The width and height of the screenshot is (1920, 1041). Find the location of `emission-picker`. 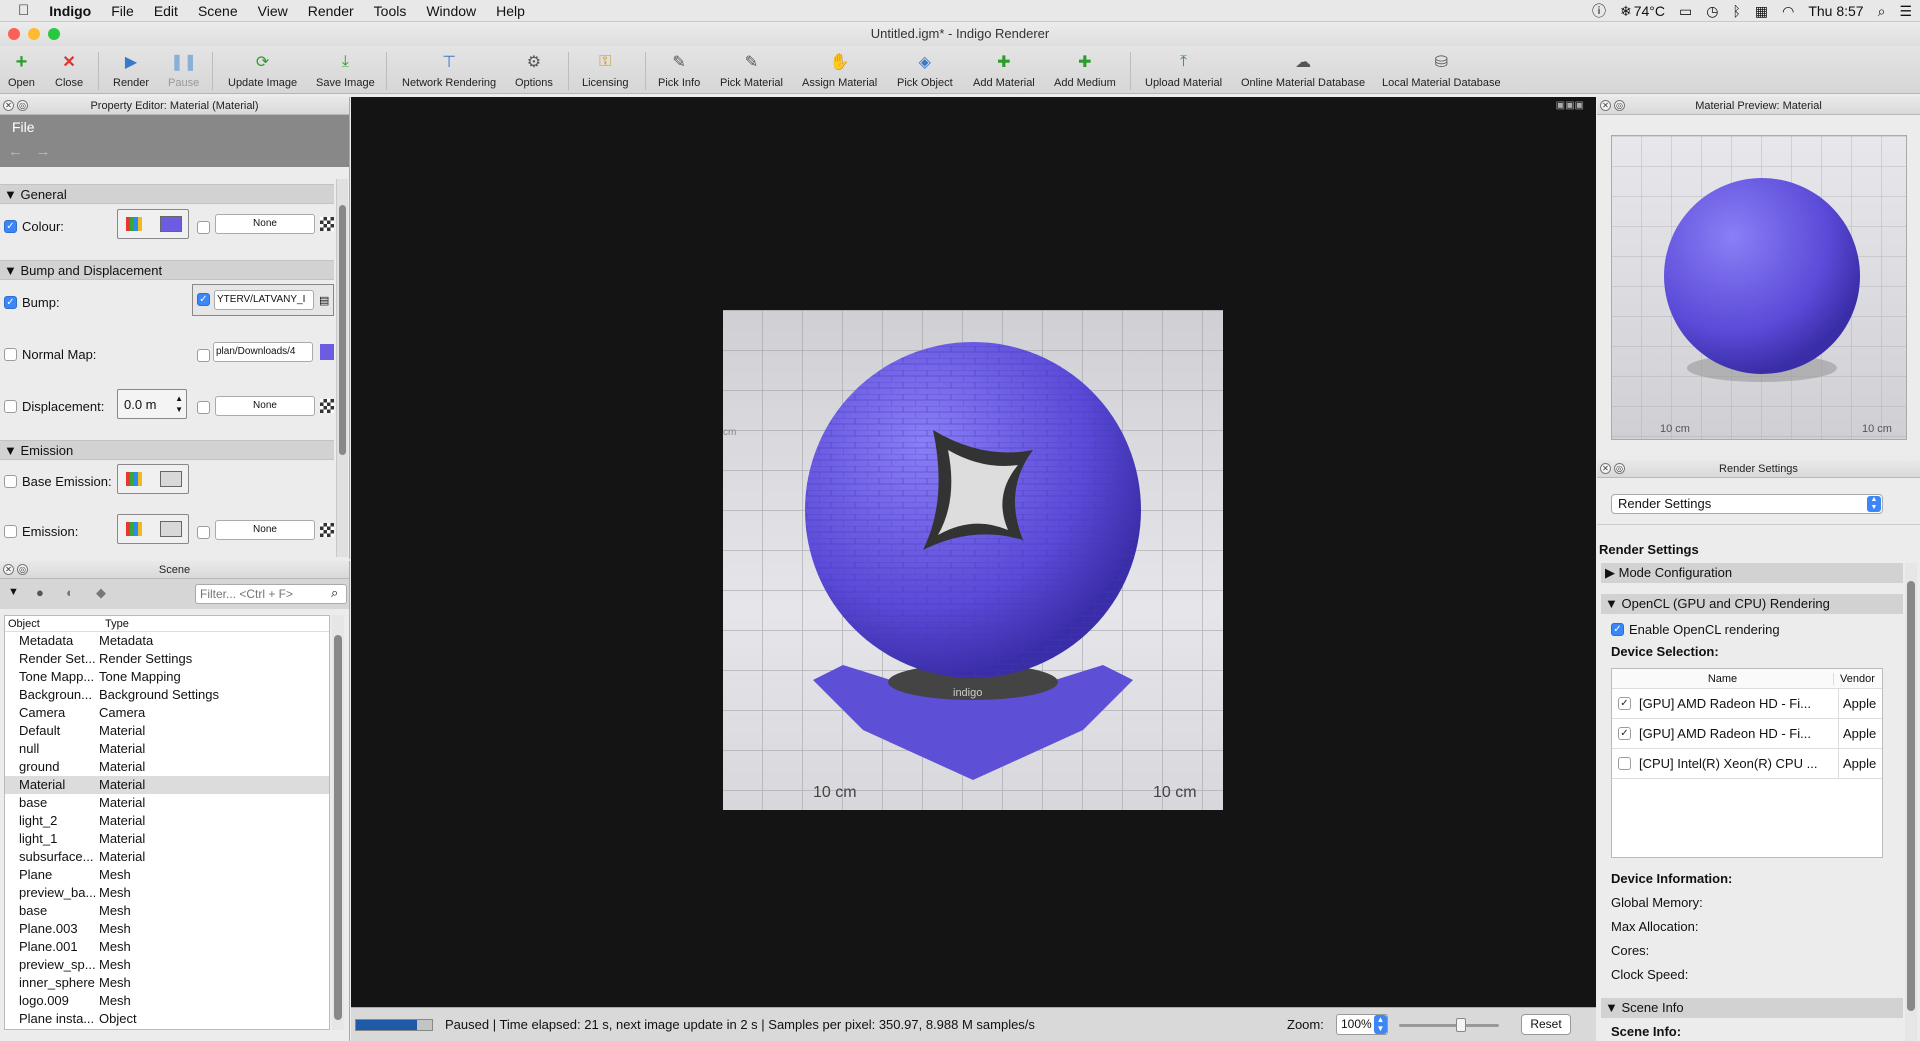

emission-picker is located at coordinates (153, 529).